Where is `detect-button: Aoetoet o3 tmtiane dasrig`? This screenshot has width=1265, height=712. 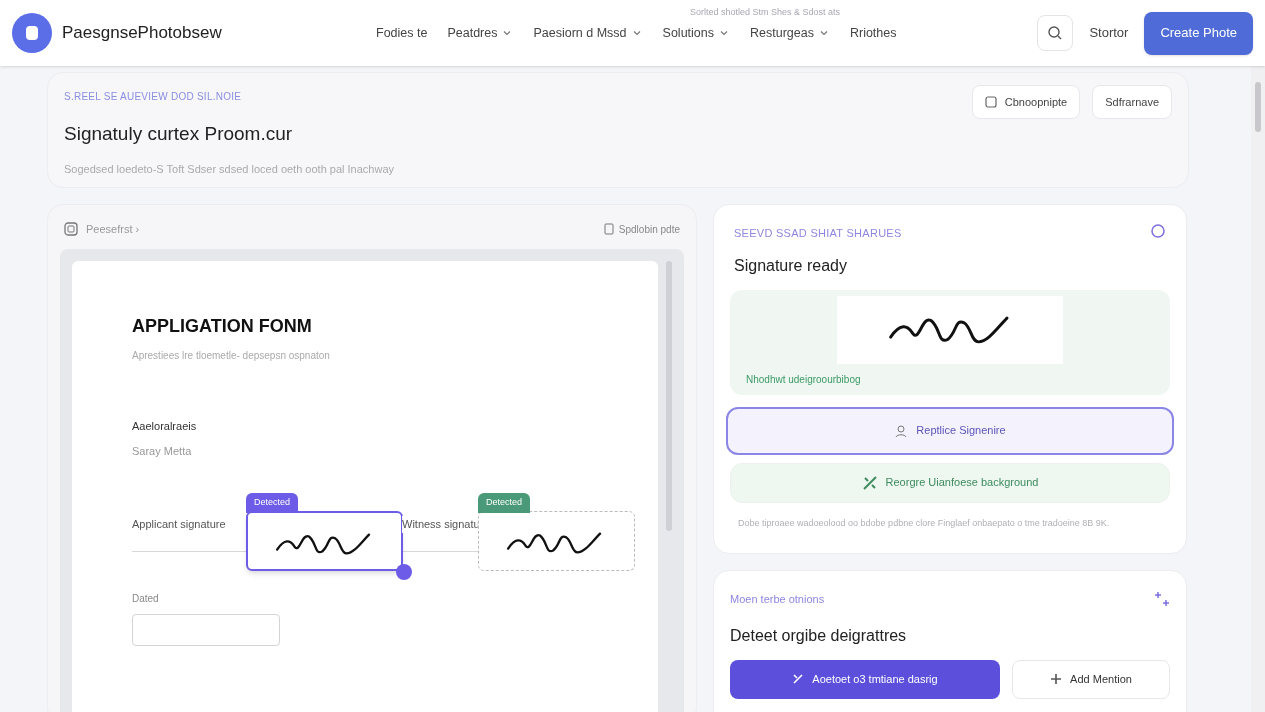
detect-button: Aoetoet o3 tmtiane dasrig is located at coordinates (865, 679).